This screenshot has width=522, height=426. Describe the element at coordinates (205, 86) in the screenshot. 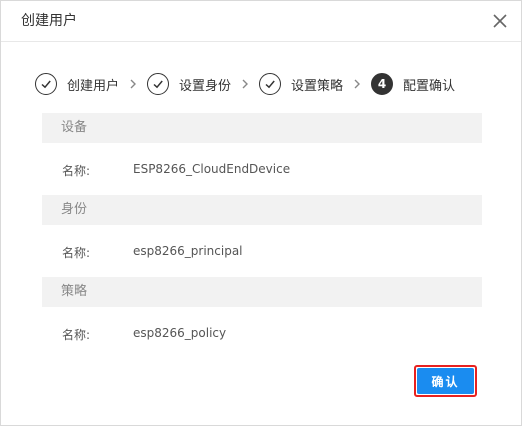

I see `step-label: 设置身份` at that location.